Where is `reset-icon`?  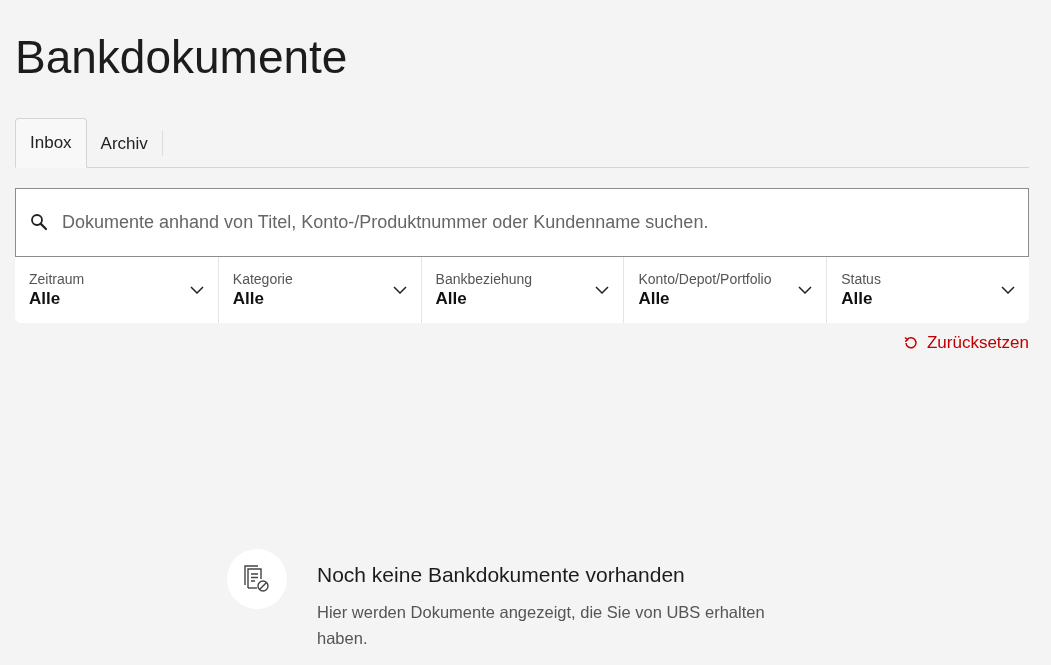 reset-icon is located at coordinates (910, 343).